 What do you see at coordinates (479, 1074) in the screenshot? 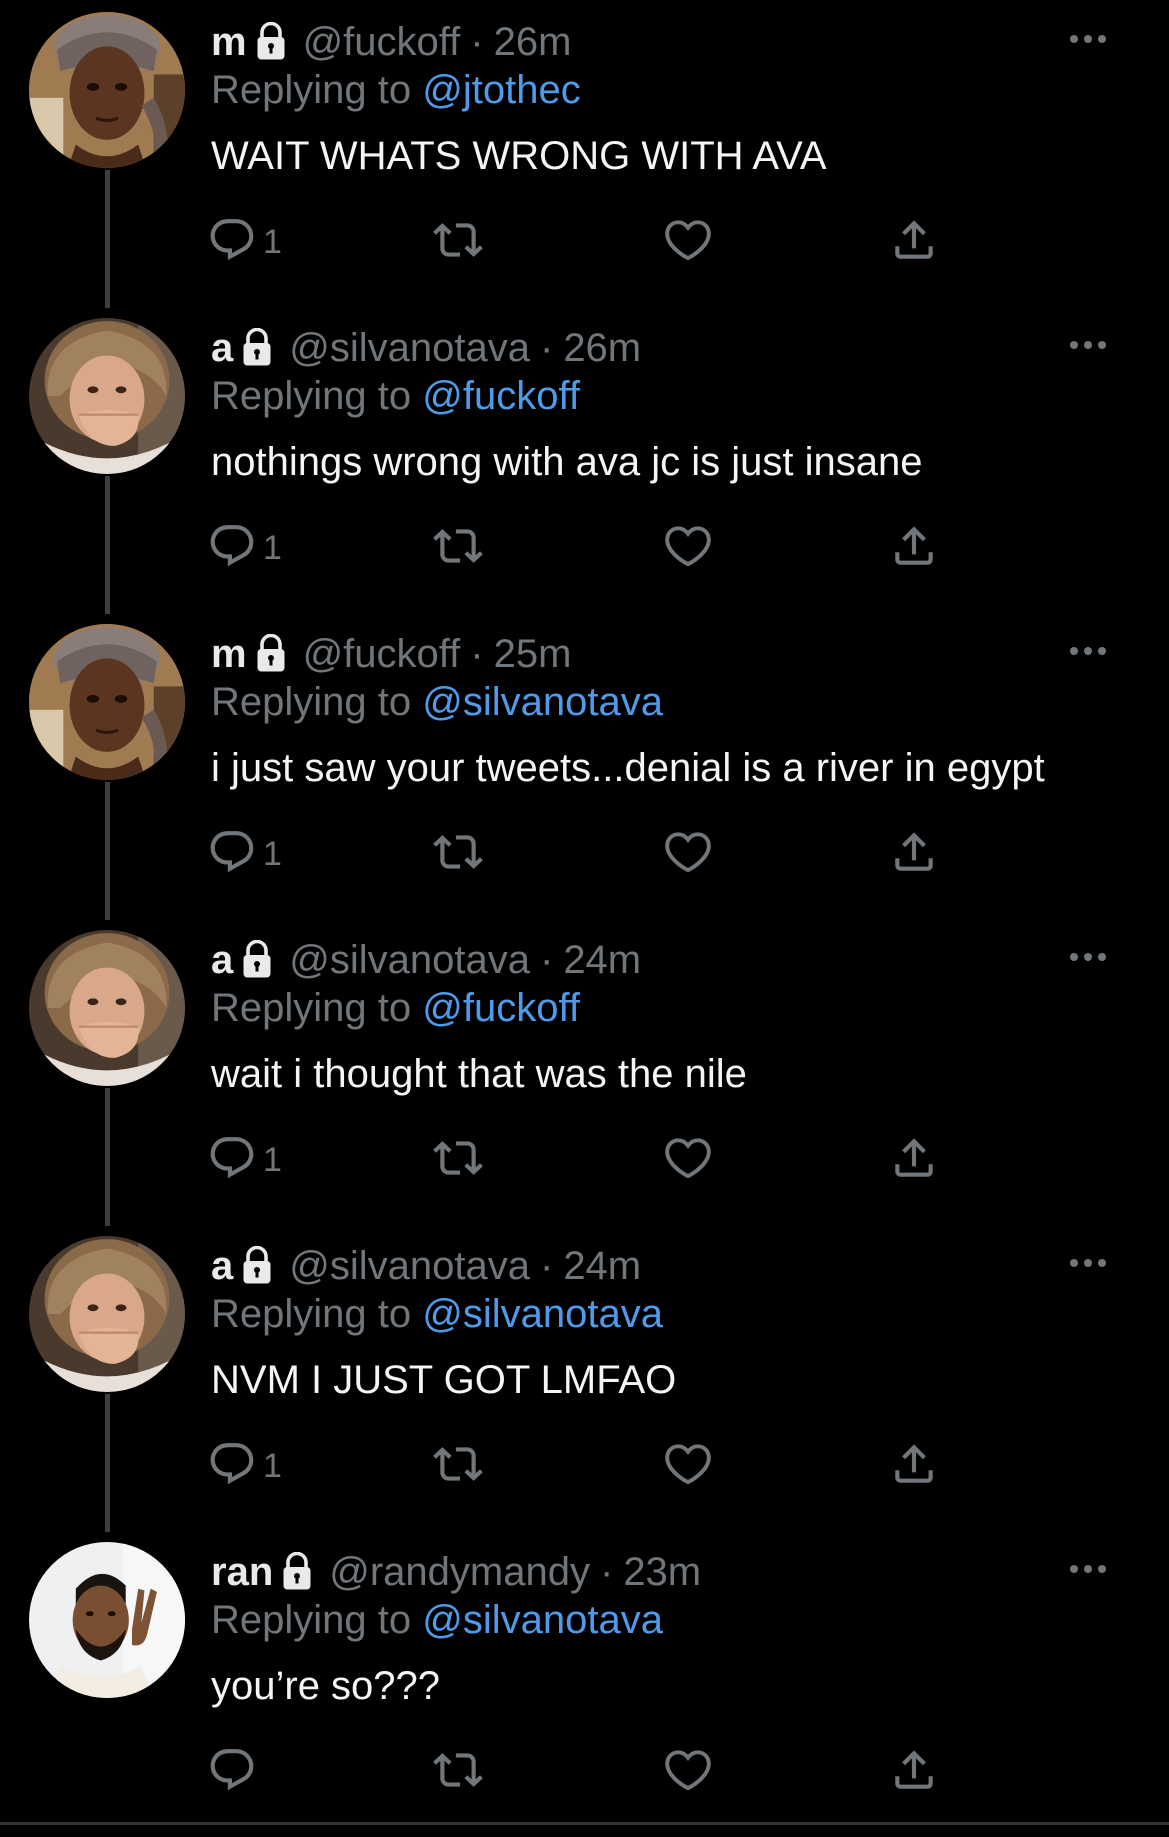
I see `tweet-text: wait i thought that was the nile` at bounding box center [479, 1074].